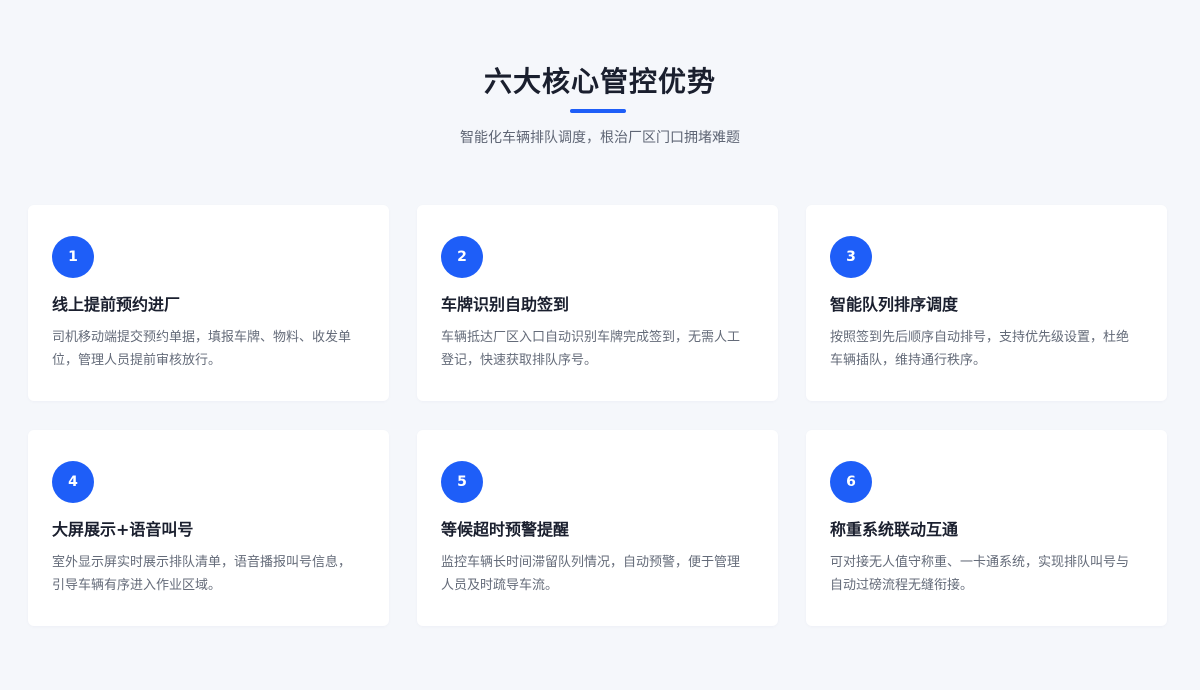 The height and width of the screenshot is (690, 1200). What do you see at coordinates (598, 111) in the screenshot?
I see `title-underline` at bounding box center [598, 111].